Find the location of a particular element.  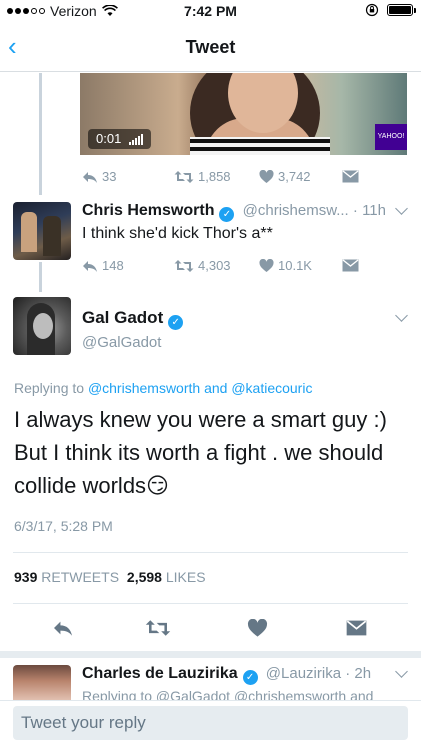

author-name: Charles de Lauzirika is located at coordinates (160, 673).